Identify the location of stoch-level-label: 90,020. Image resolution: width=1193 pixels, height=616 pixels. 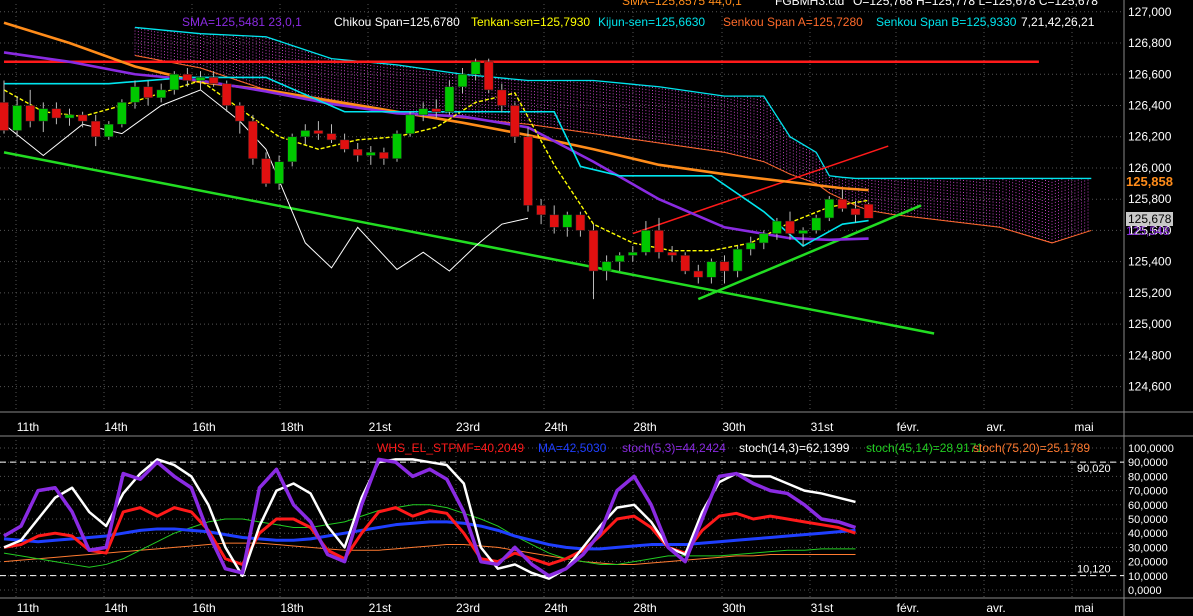
(1094, 469).